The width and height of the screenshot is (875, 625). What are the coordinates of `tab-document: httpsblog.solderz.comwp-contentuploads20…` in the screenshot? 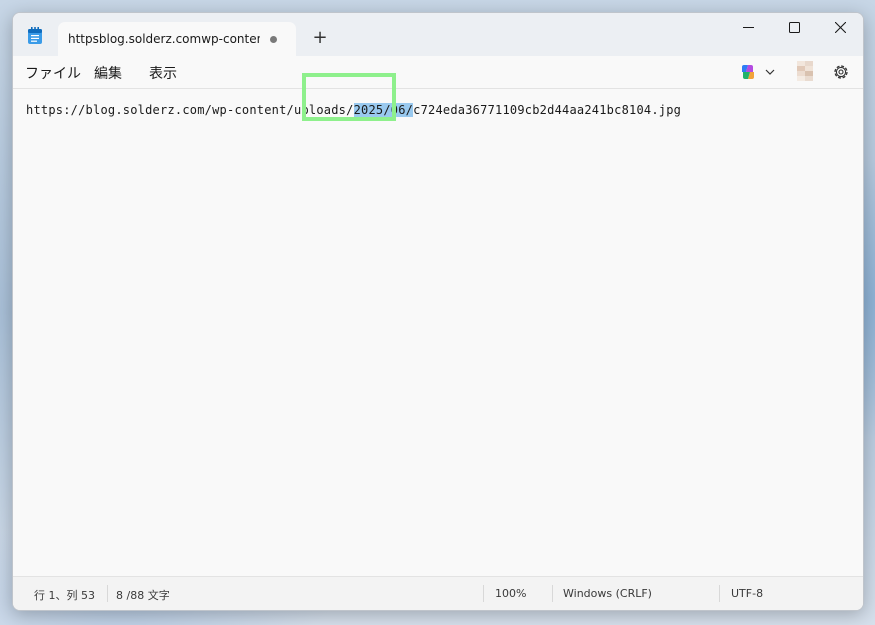 It's located at (177, 39).